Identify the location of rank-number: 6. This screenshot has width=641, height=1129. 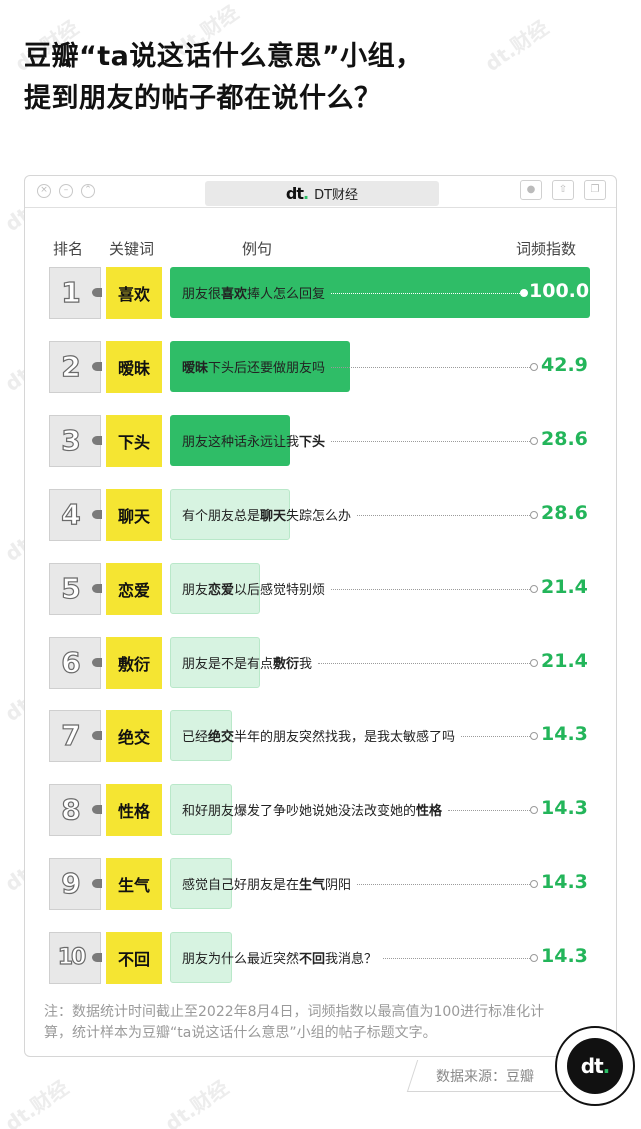
(71, 662).